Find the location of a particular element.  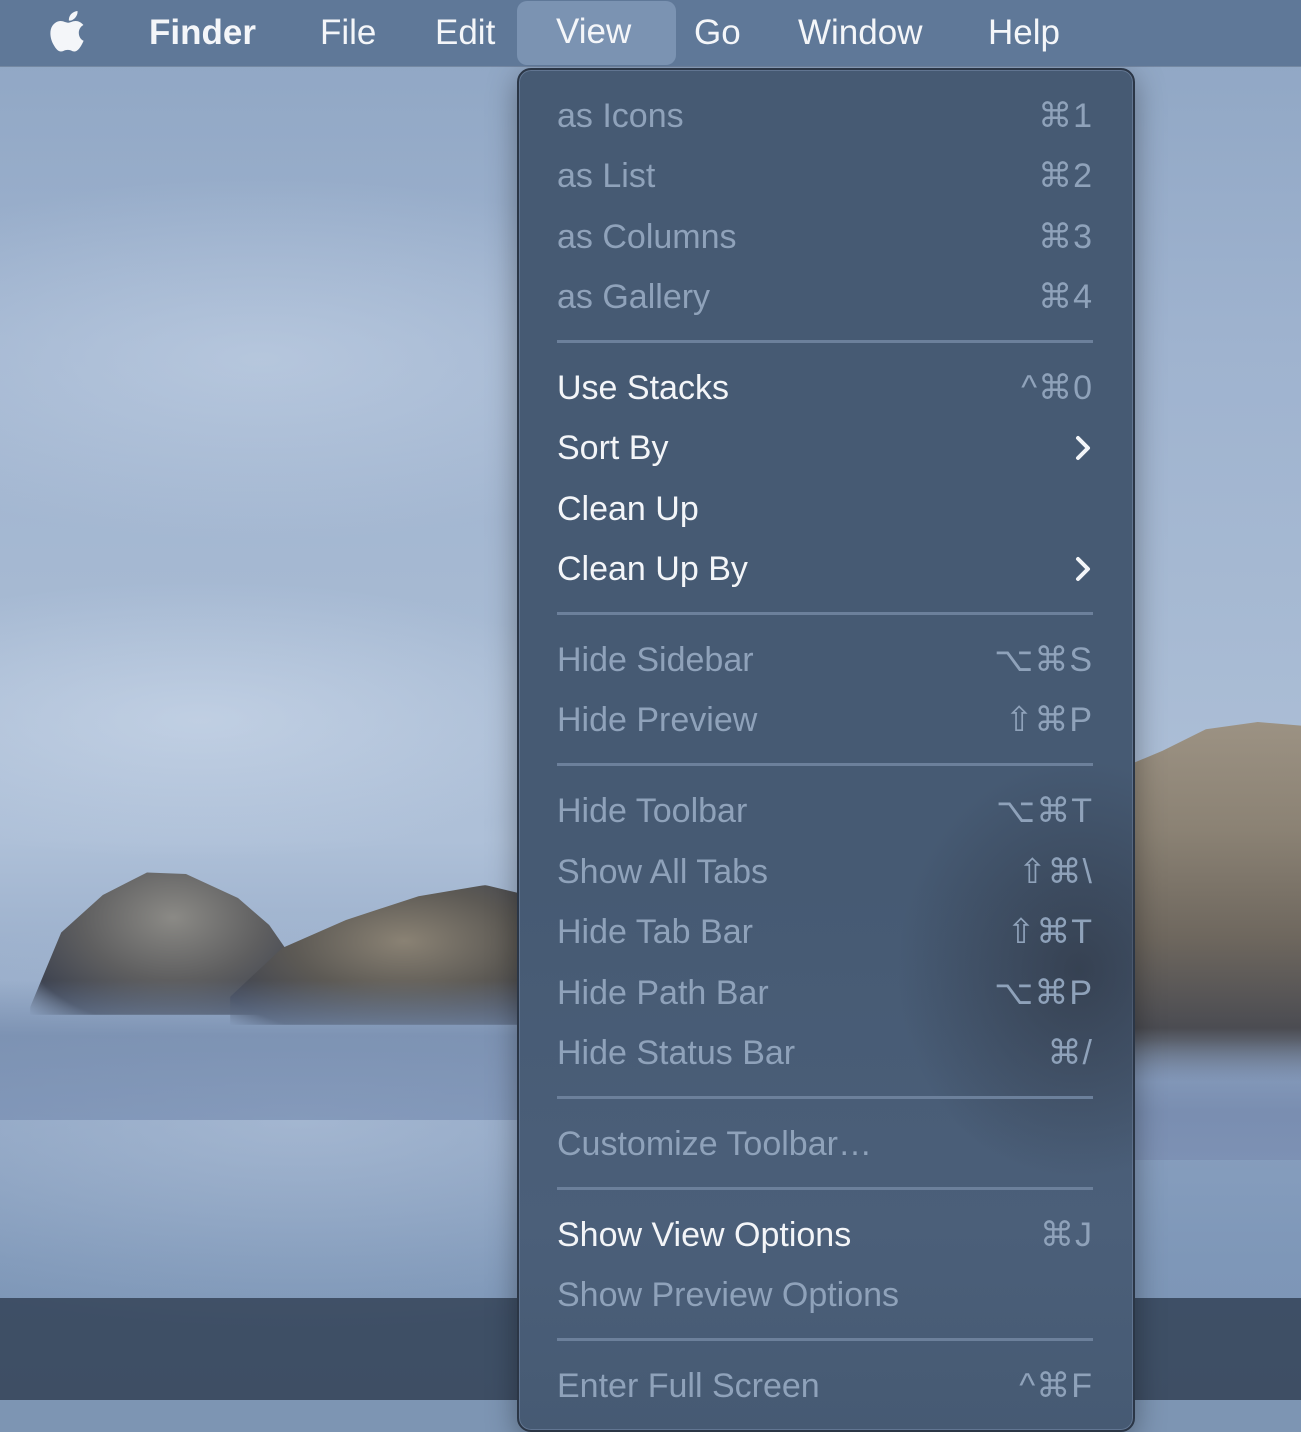

menu-item-label: Show All Tabs is located at coordinates (663, 872).